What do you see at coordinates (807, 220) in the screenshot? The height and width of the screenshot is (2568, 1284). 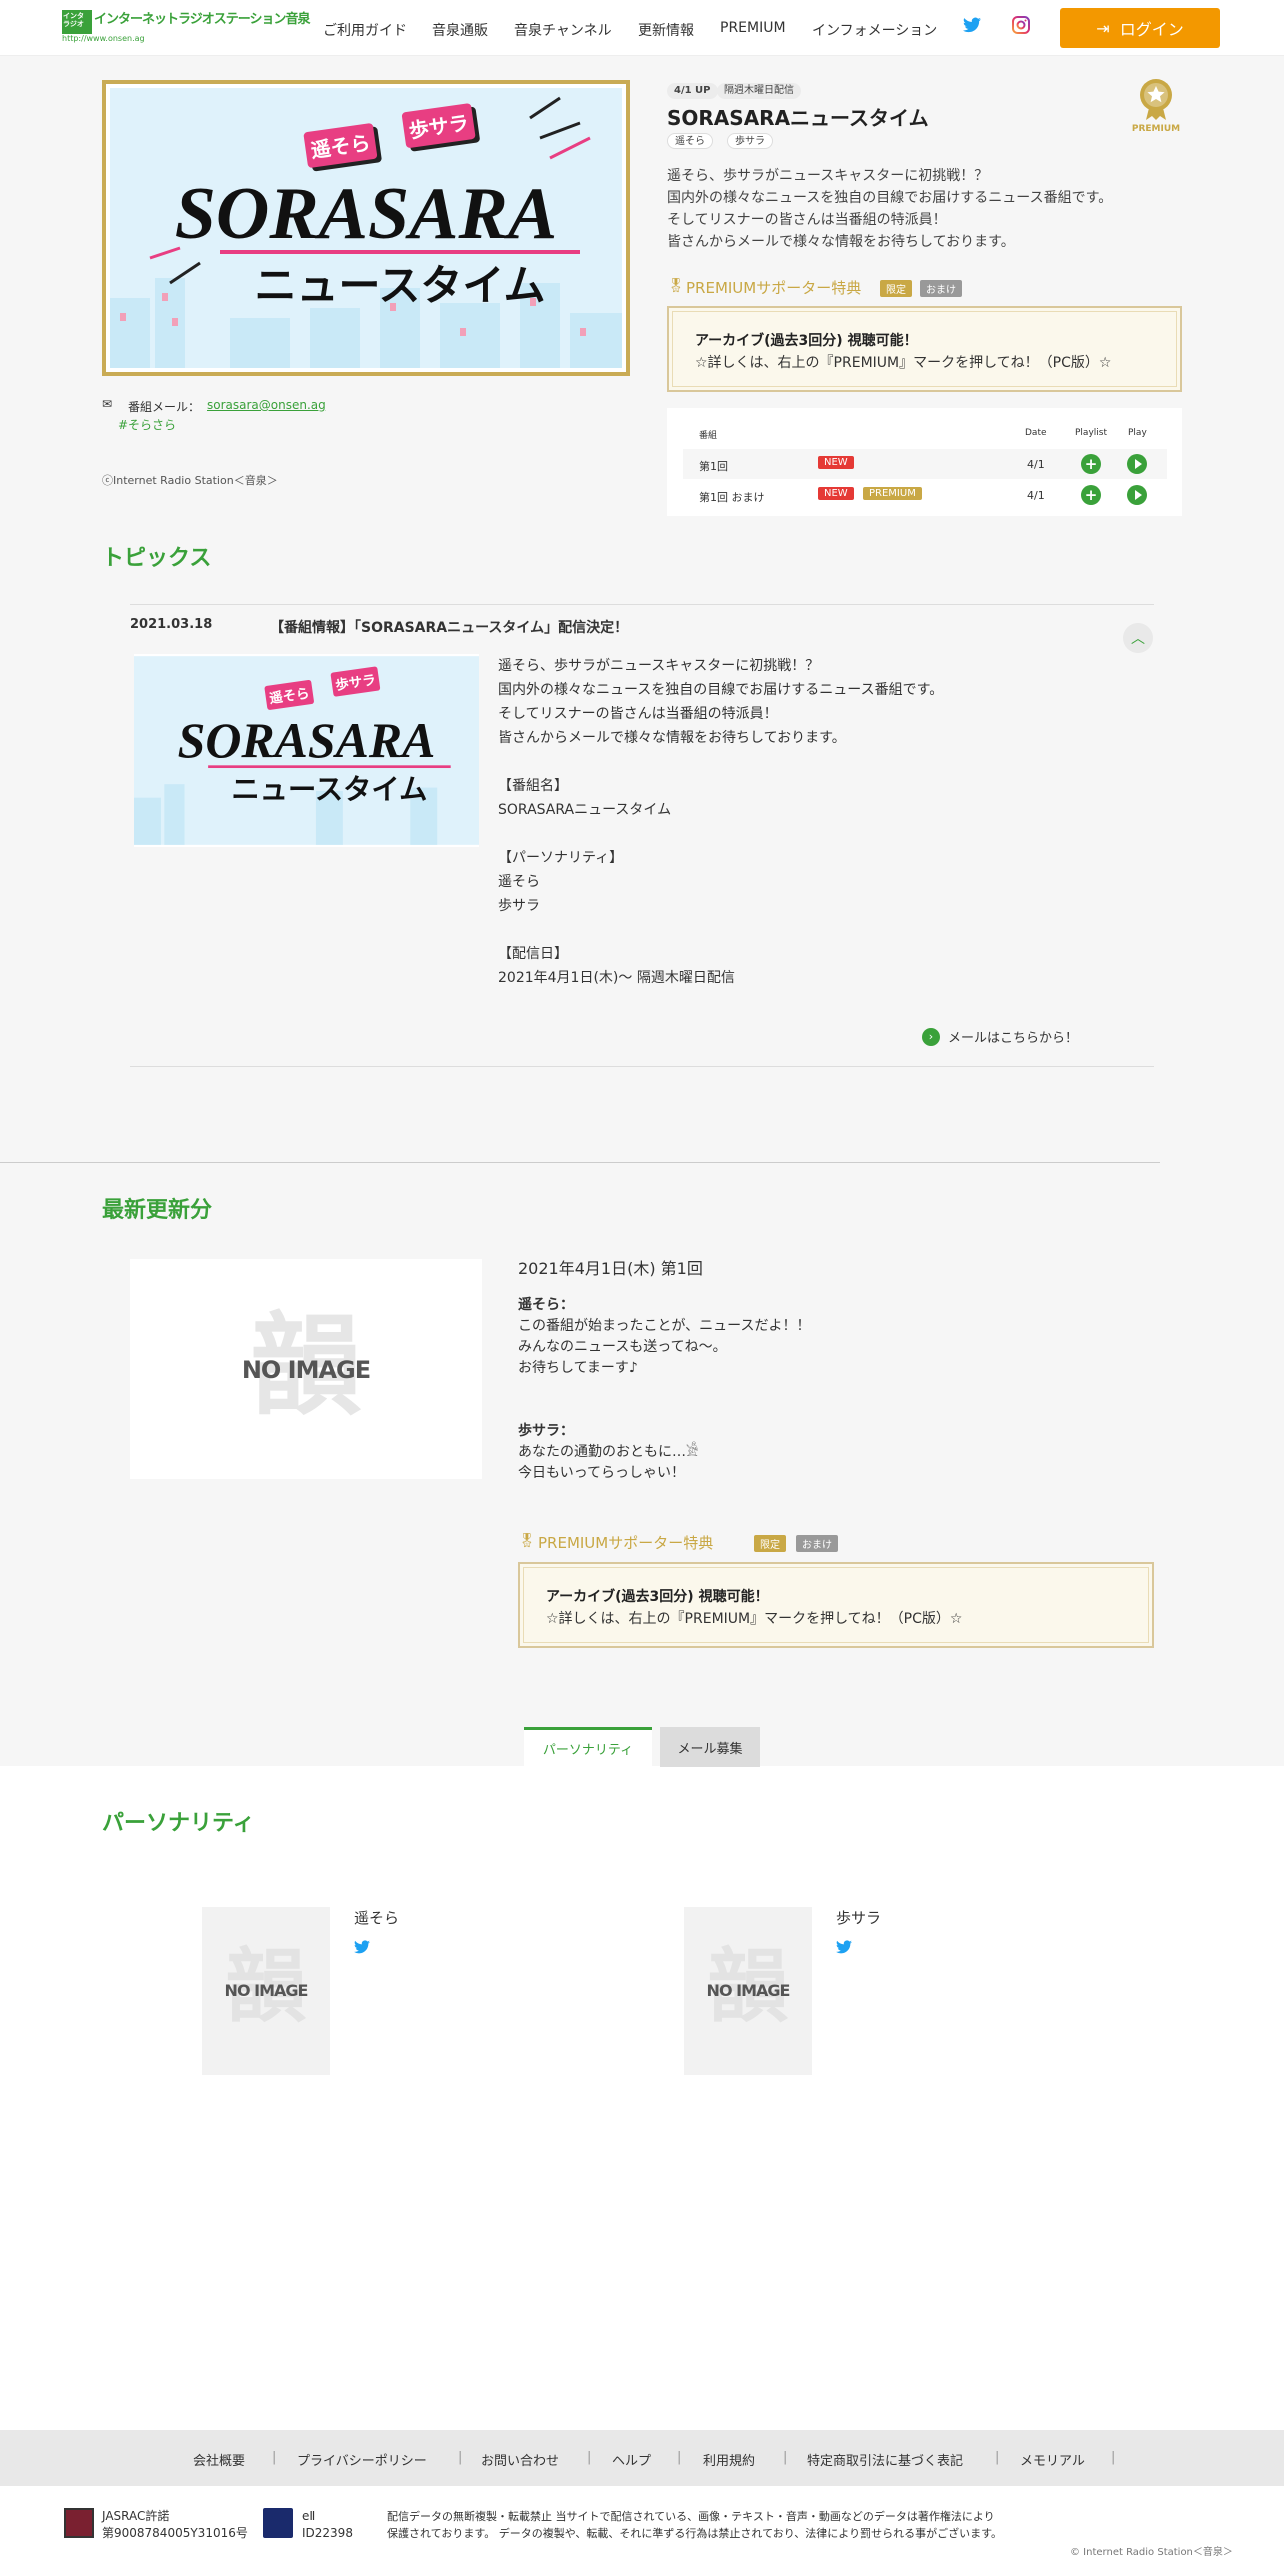 I see `desc-line: そしてリスナーの皆さんは当番組の特派員！` at bounding box center [807, 220].